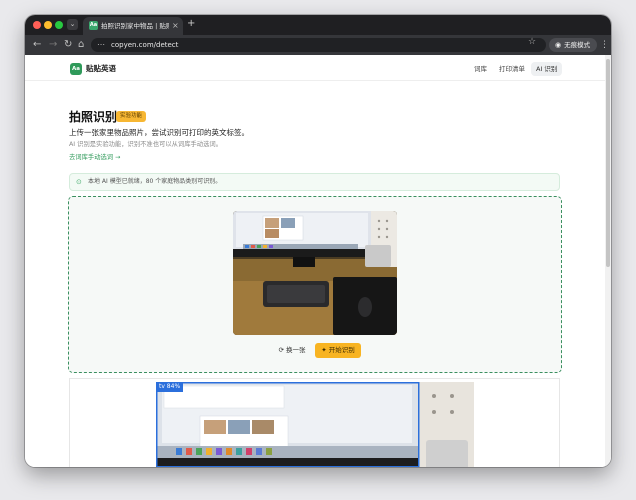 Image resolution: width=636 pixels, height=500 pixels. Describe the element at coordinates (59, 25) in the screenshot. I see `window-maximize-button` at that location.